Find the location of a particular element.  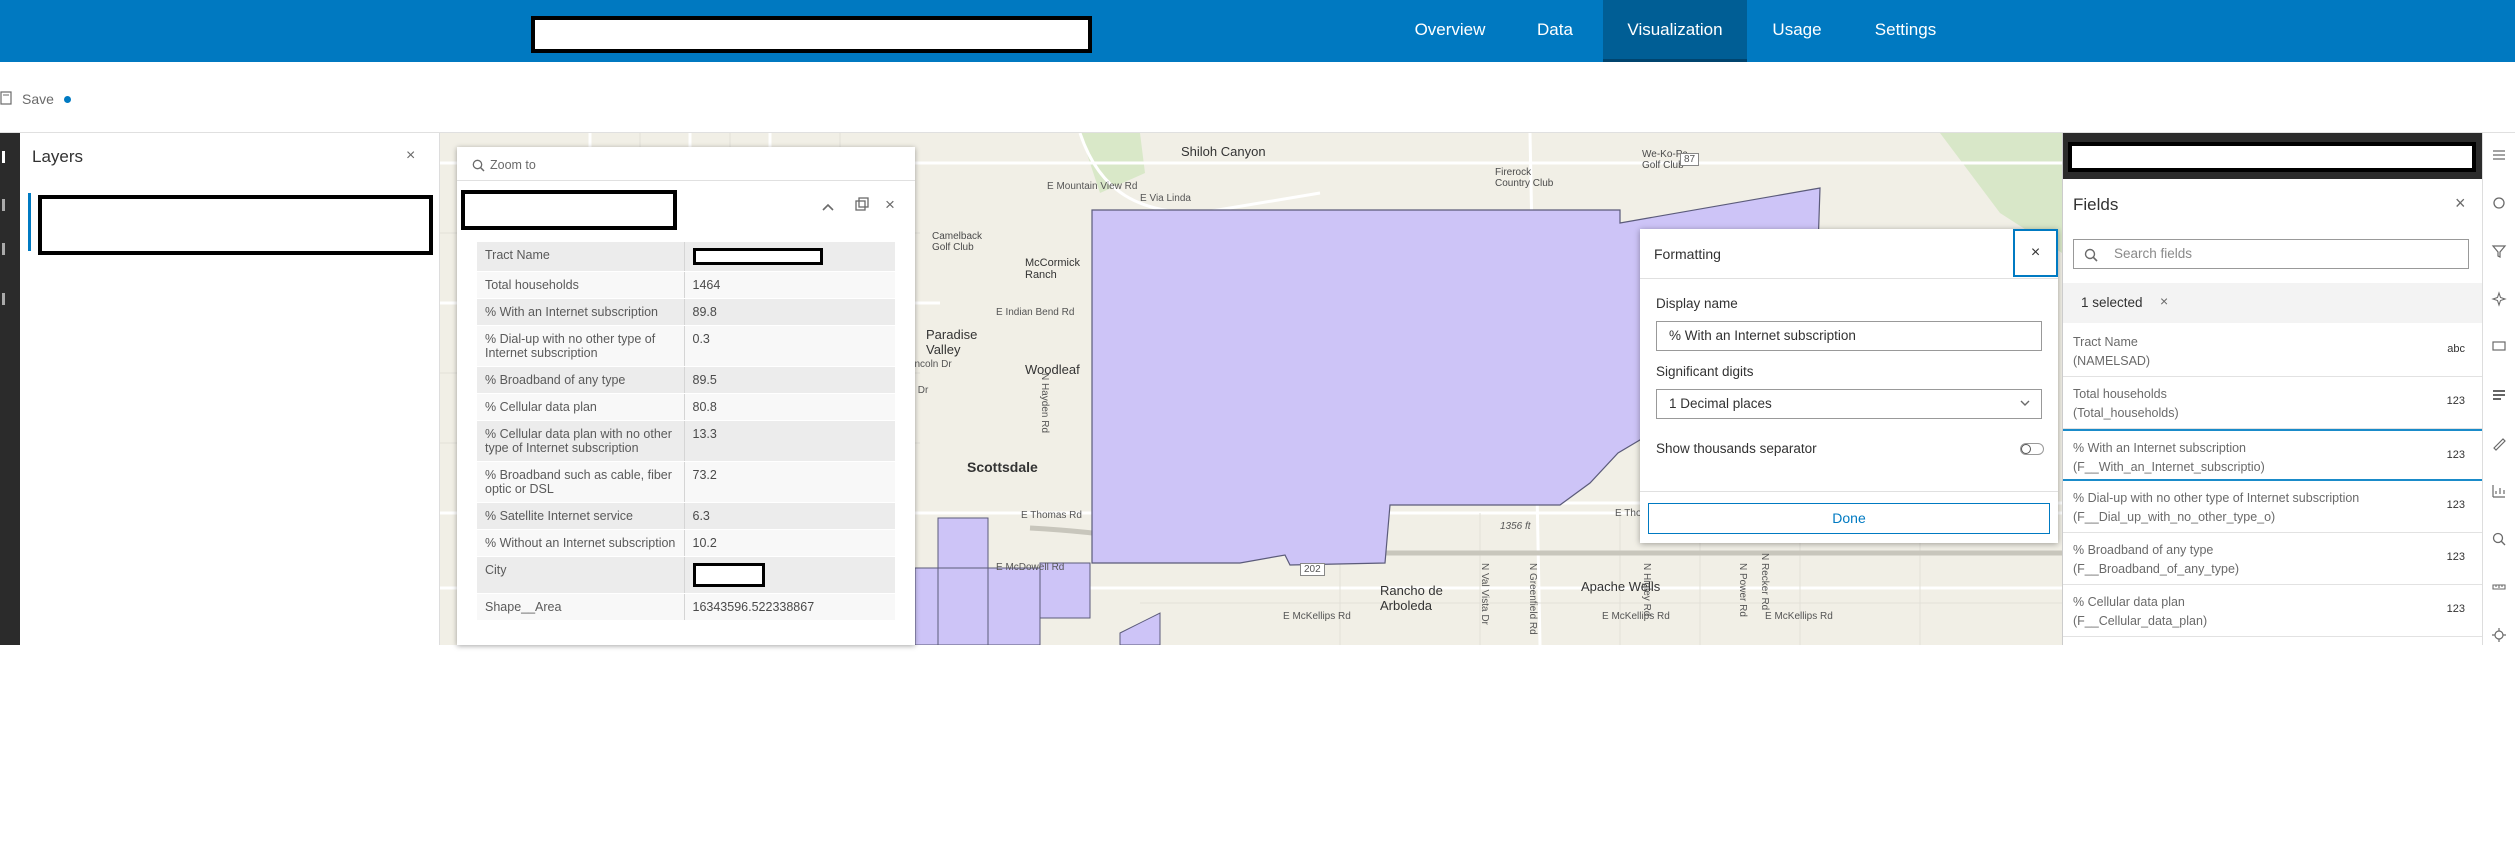

map-label-power: N Power Rd is located at coordinates (1742, 590).